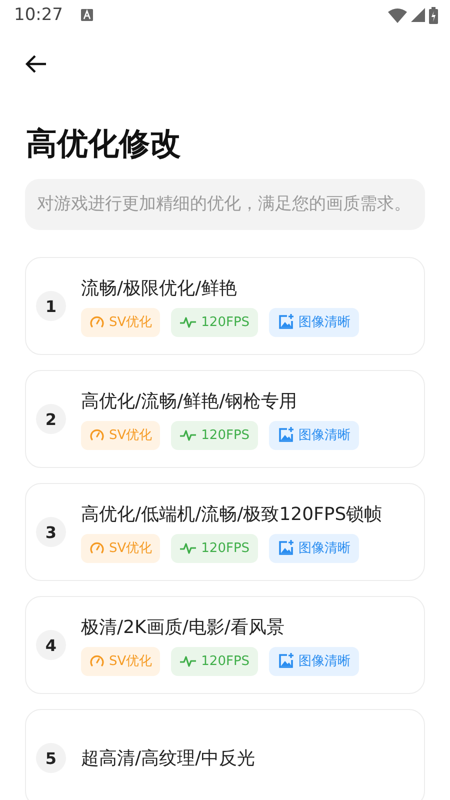  What do you see at coordinates (51, 758) in the screenshot?
I see `preset-number: 5` at bounding box center [51, 758].